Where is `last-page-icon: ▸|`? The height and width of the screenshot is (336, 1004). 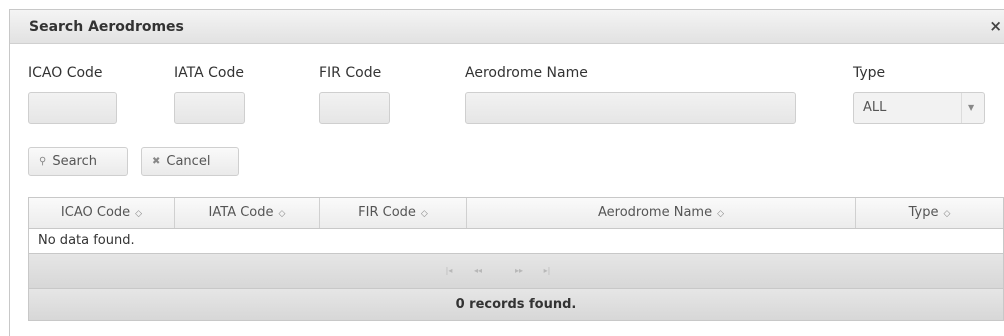
last-page-icon: ▸| is located at coordinates (547, 271).